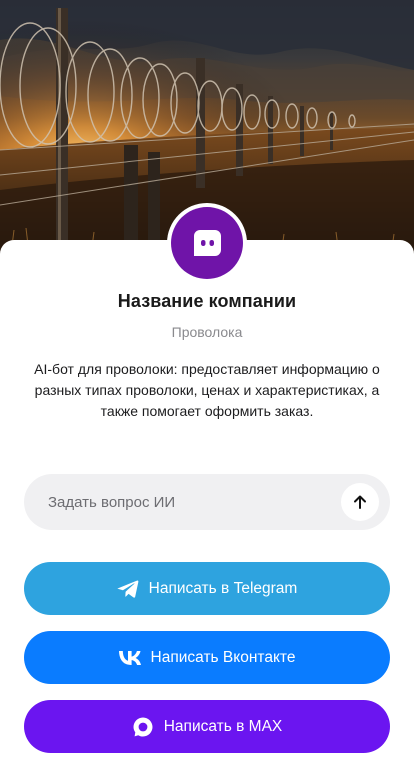 The width and height of the screenshot is (414, 770). I want to click on ask-ai-field, so click(207, 502).